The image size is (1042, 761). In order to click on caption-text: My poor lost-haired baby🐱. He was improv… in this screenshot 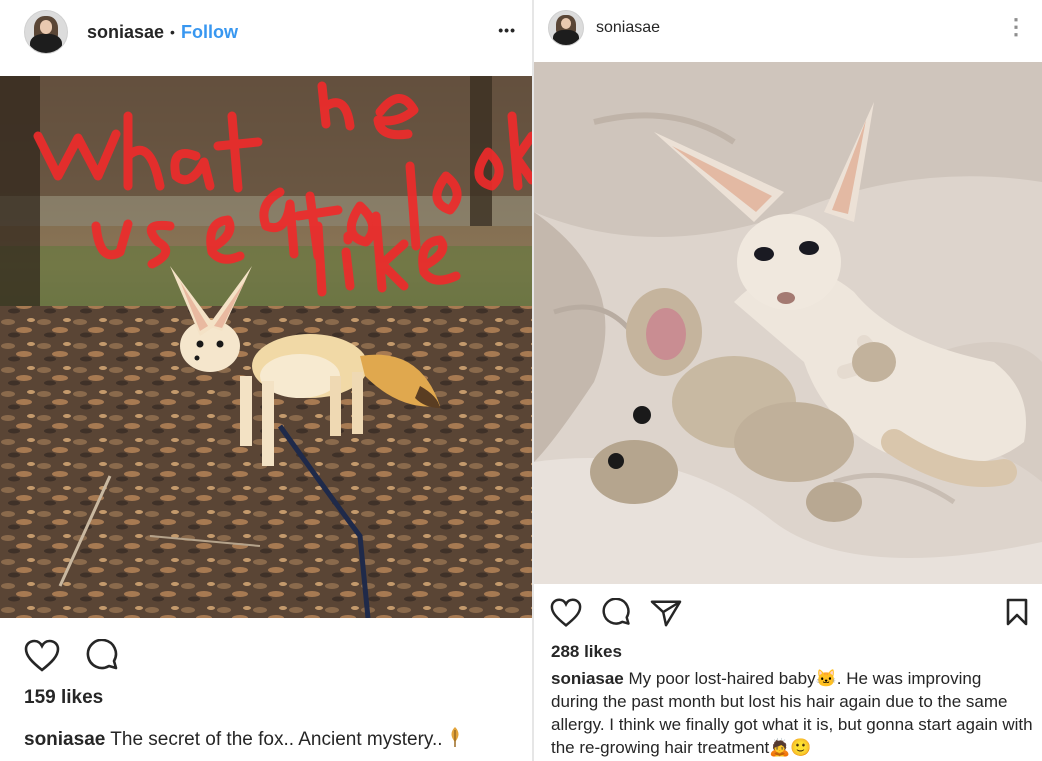, I will do `click(792, 713)`.